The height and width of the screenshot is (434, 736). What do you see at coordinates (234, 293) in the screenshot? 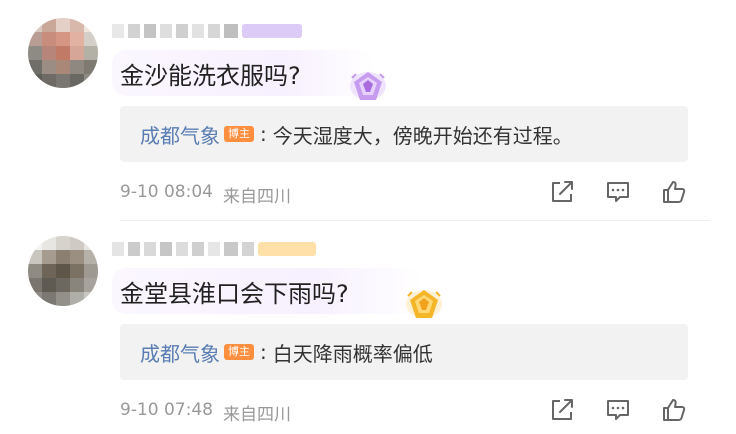
I see `question-text: 金堂县淮口会下雨吗?` at bounding box center [234, 293].